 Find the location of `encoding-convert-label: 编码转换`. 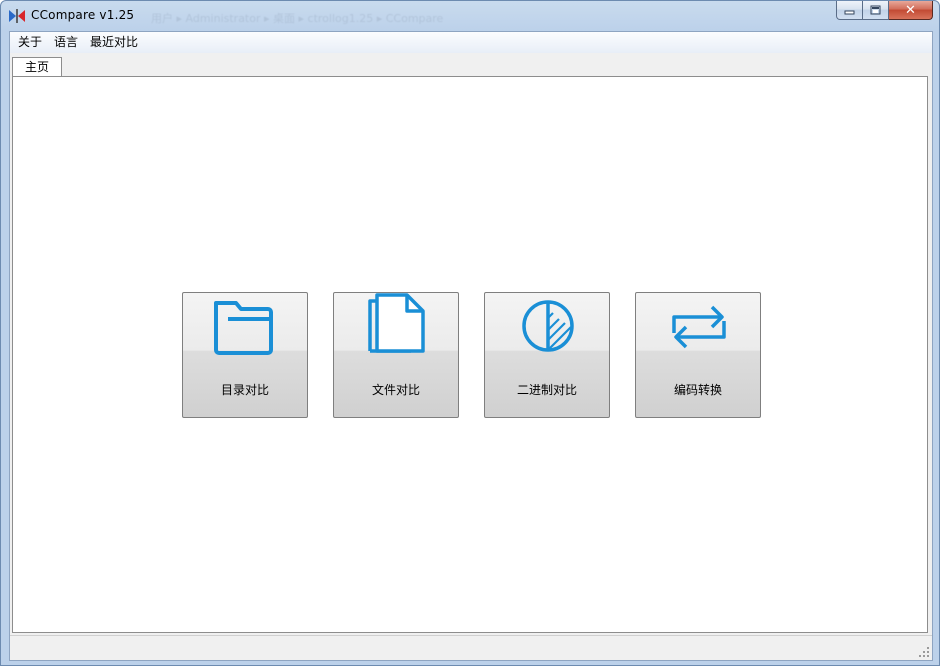

encoding-convert-label: 编码转换 is located at coordinates (697, 390).